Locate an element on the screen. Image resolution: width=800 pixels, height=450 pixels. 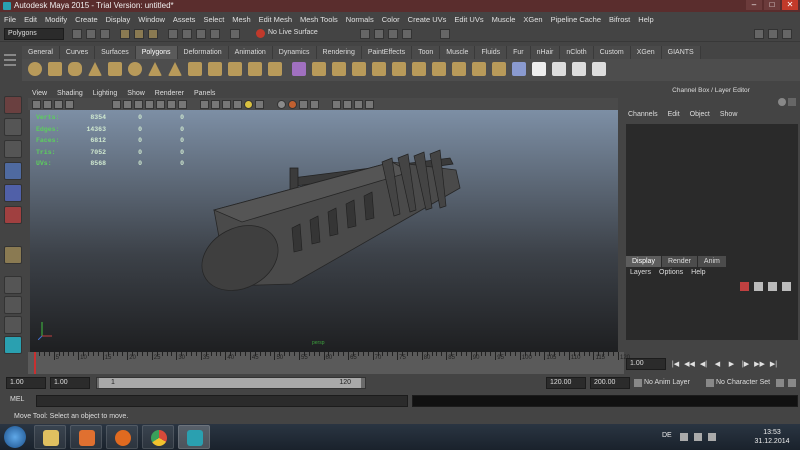
snap-grid-icon is located at coordinates (173, 34).